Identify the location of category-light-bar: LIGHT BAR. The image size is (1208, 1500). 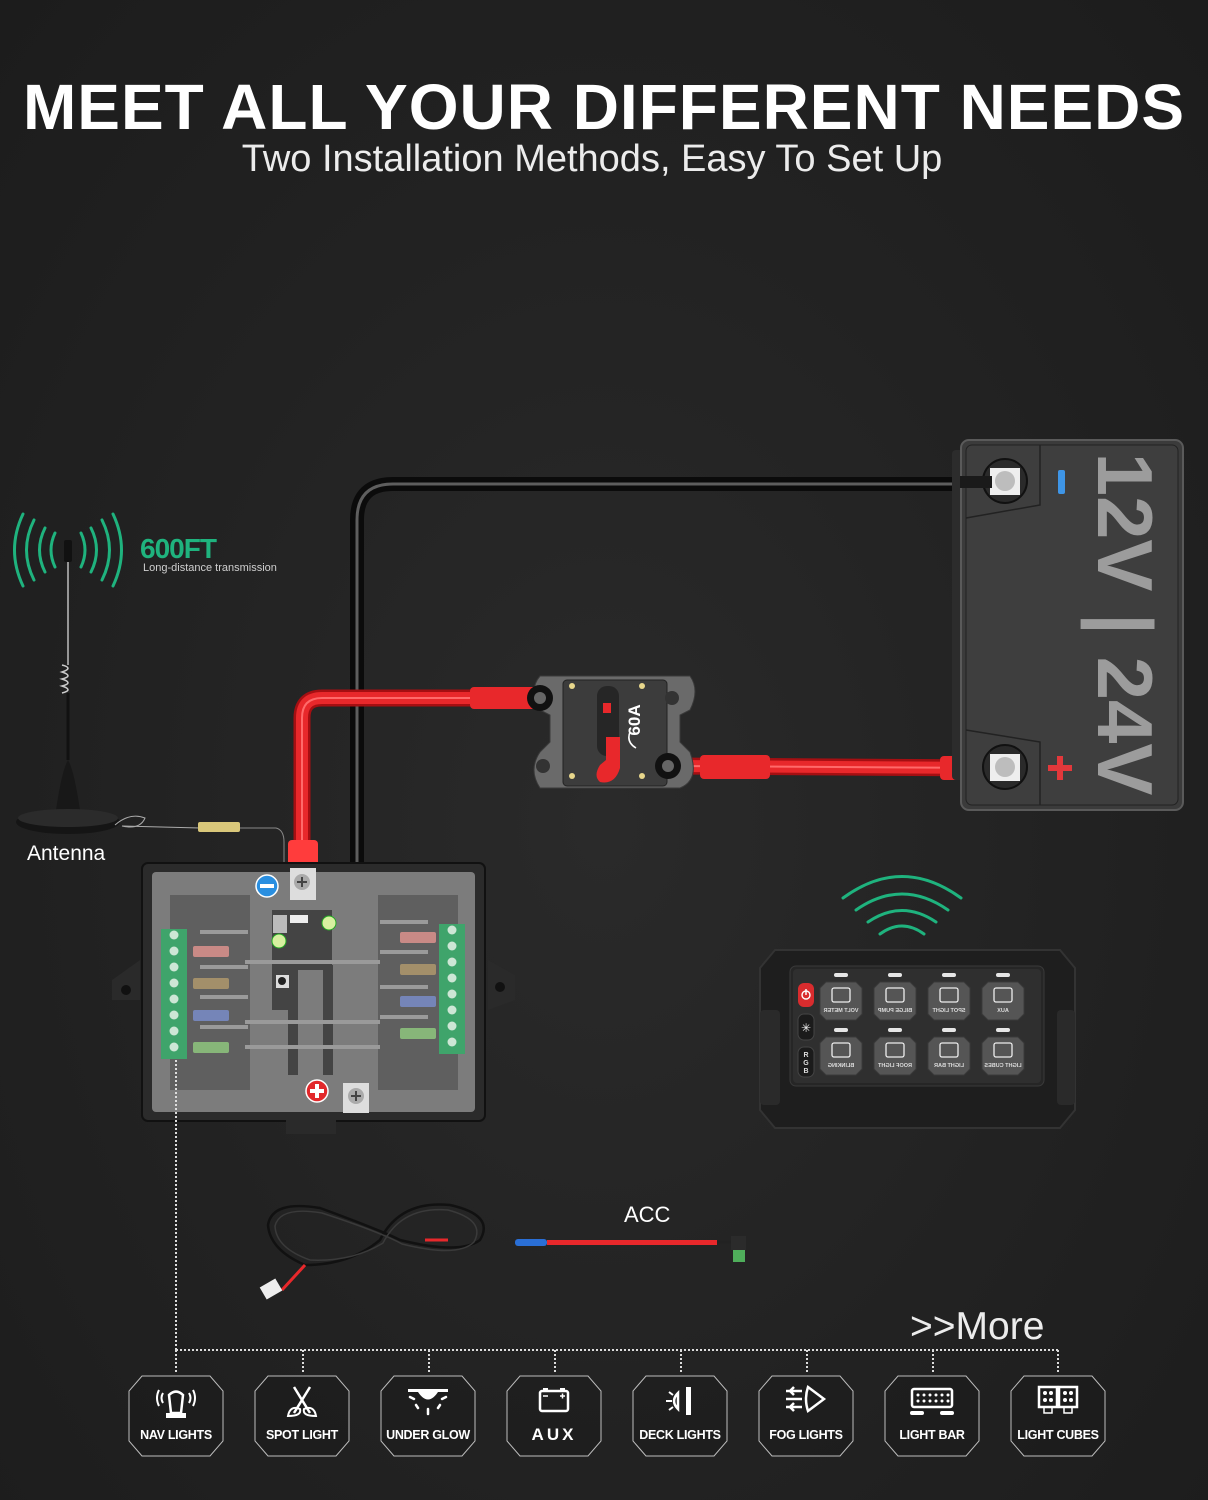
(932, 1416).